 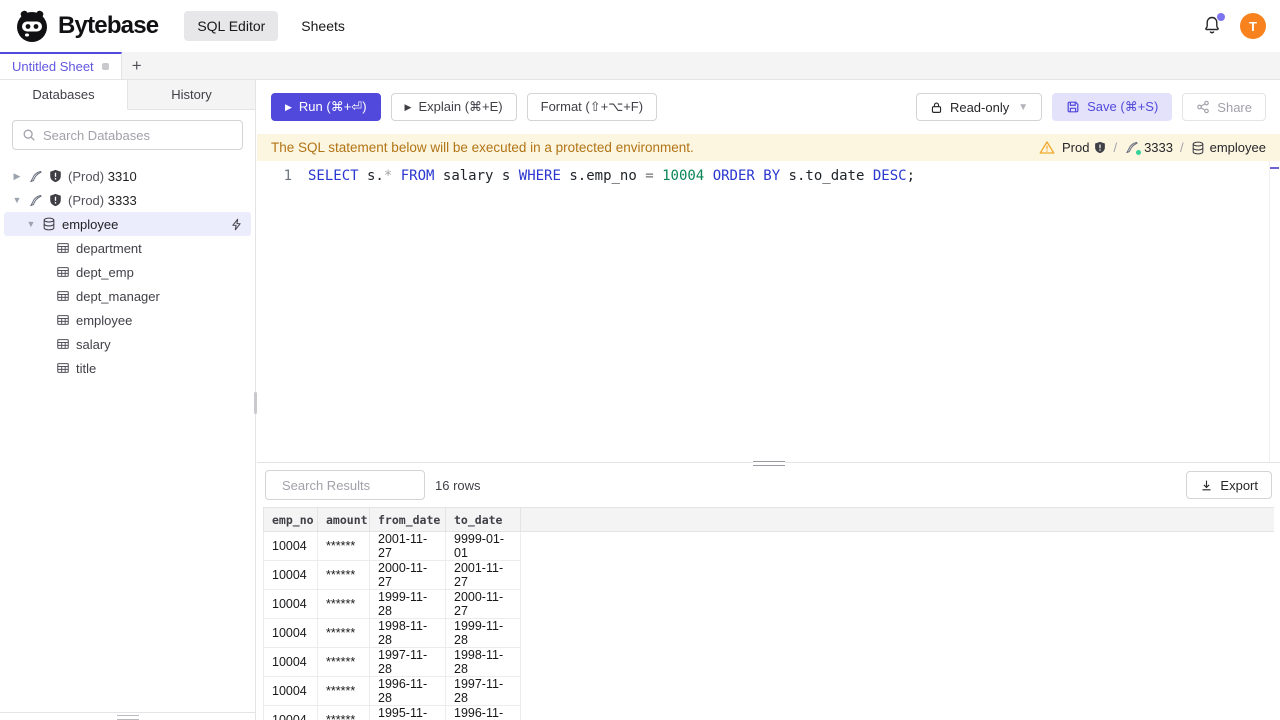 What do you see at coordinates (231, 26) in the screenshot?
I see `nav-sql-editor: SQL Editor` at bounding box center [231, 26].